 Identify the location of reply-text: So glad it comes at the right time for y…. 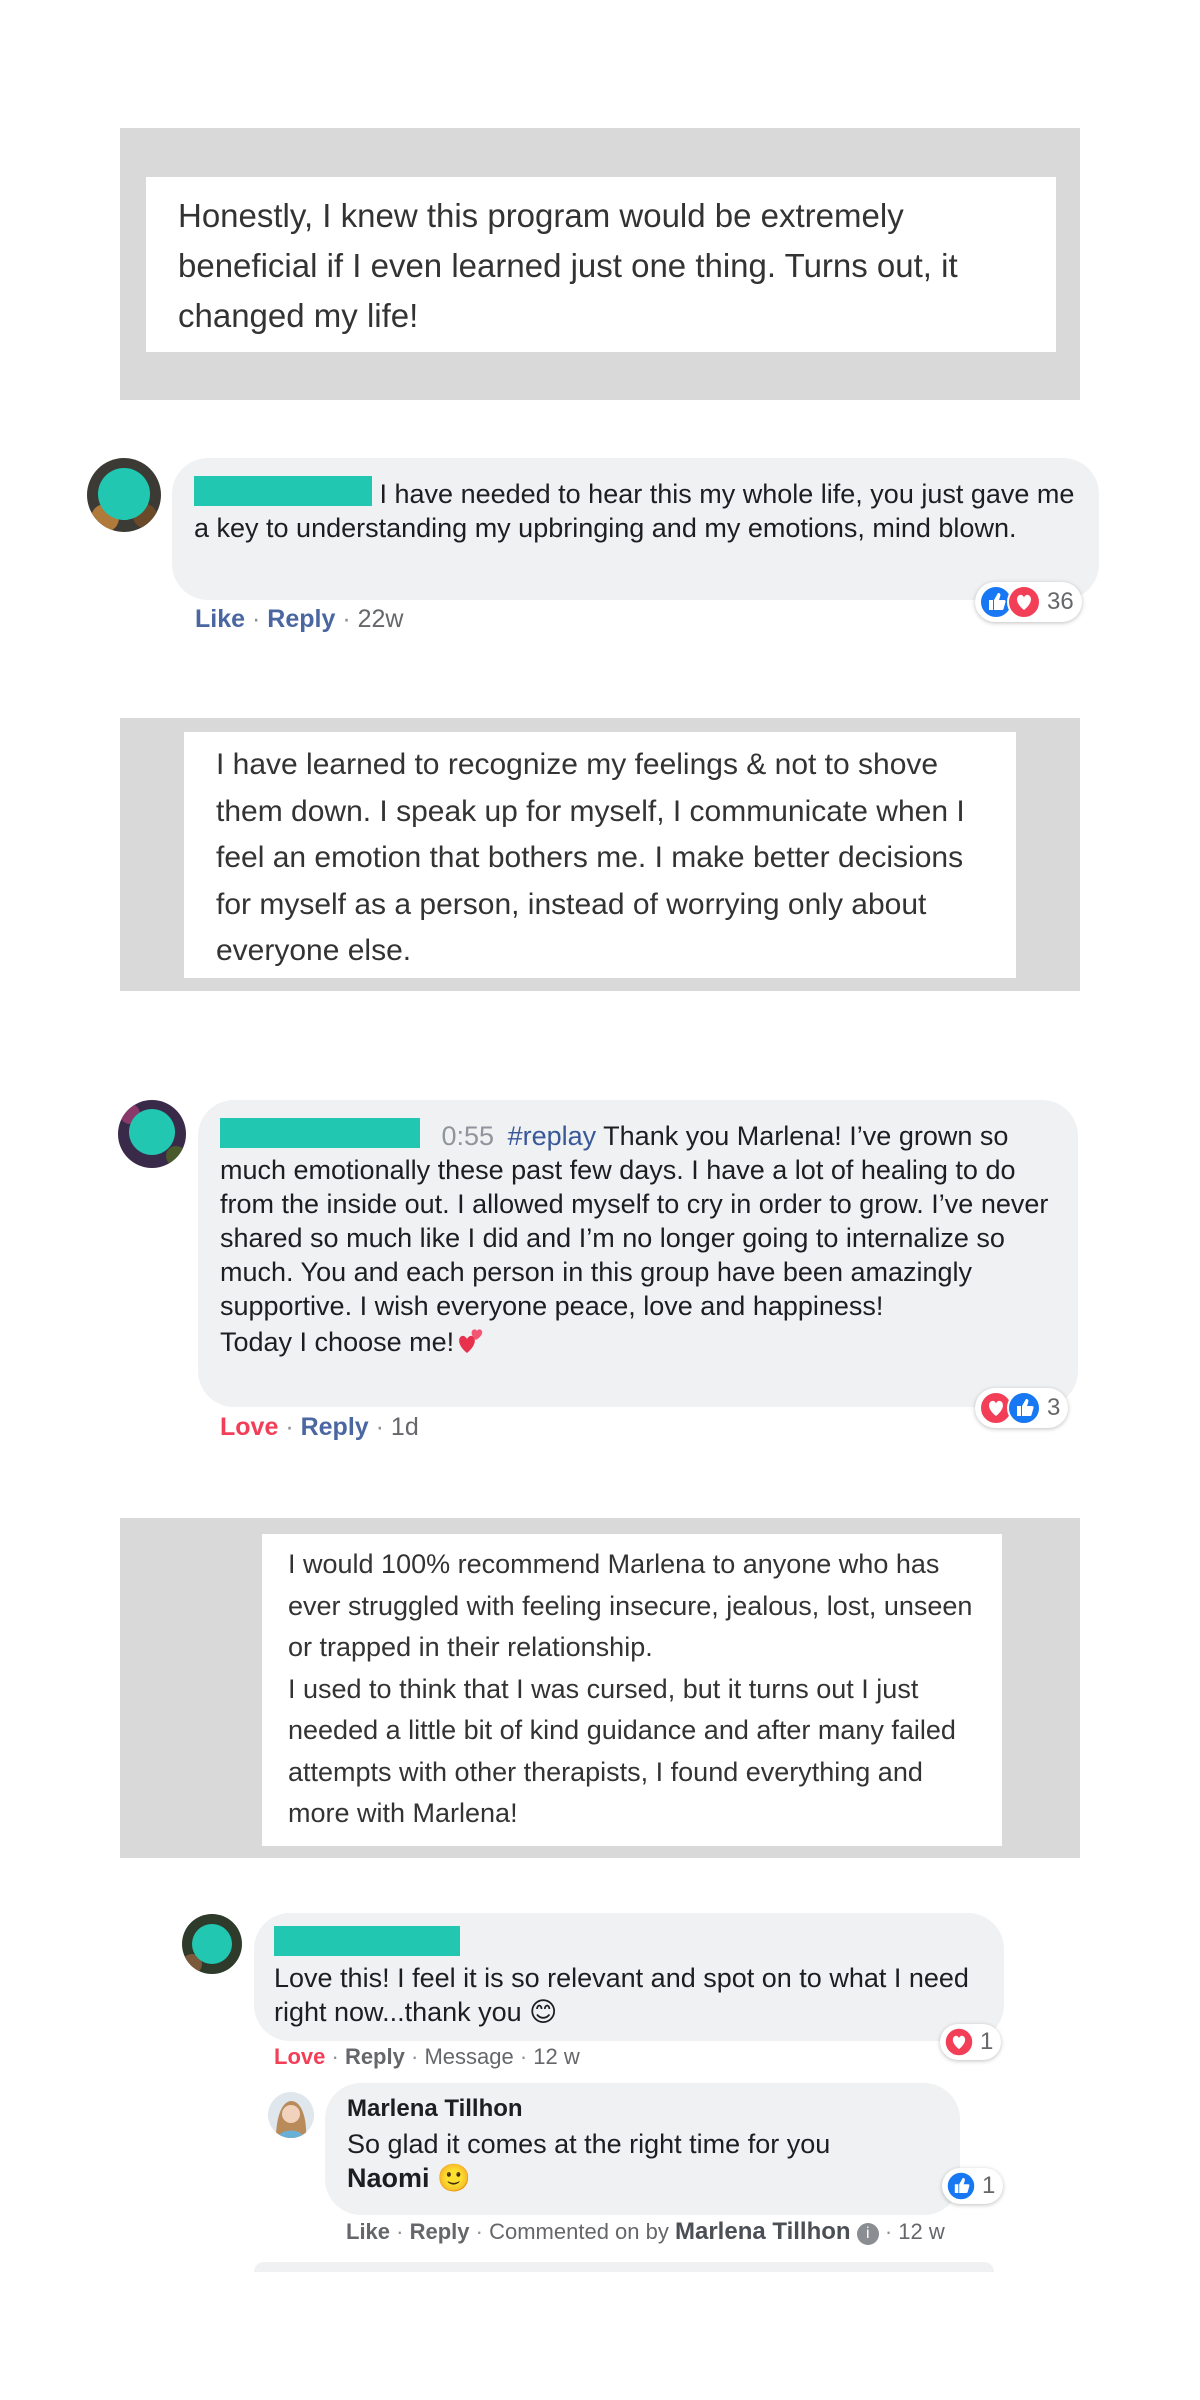
(589, 2161).